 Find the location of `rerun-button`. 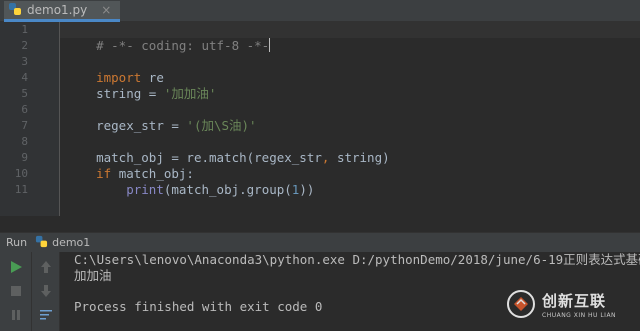

rerun-button is located at coordinates (16, 267).